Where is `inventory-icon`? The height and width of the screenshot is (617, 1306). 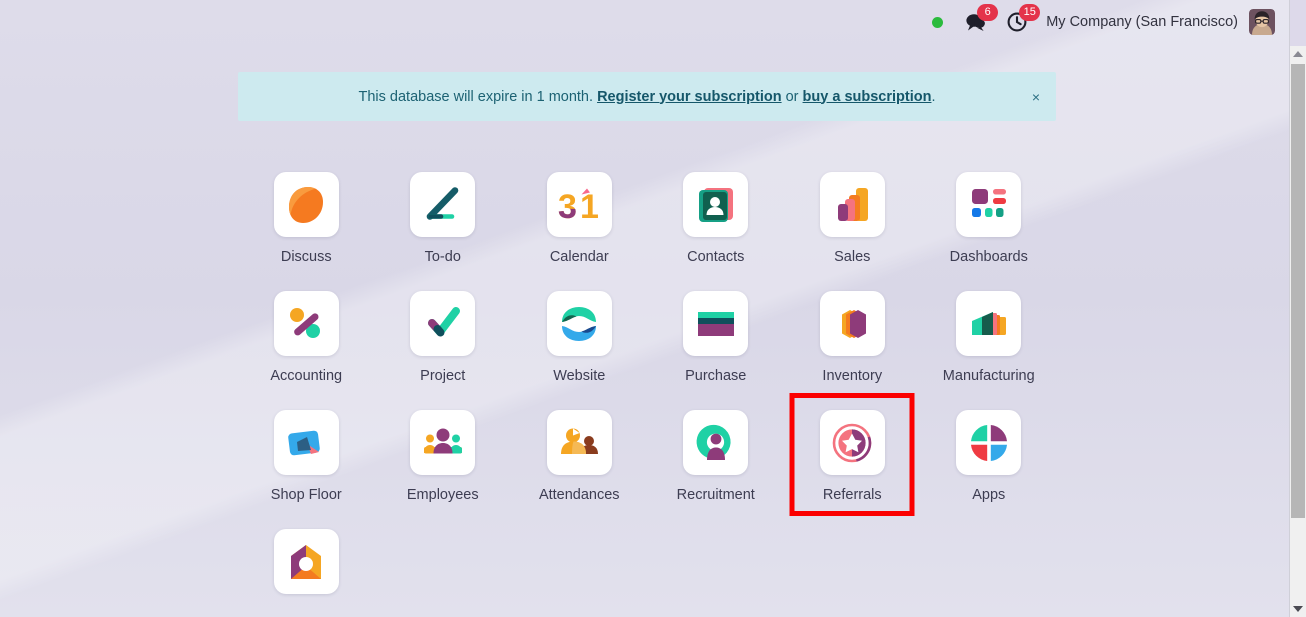
inventory-icon is located at coordinates (854, 323).